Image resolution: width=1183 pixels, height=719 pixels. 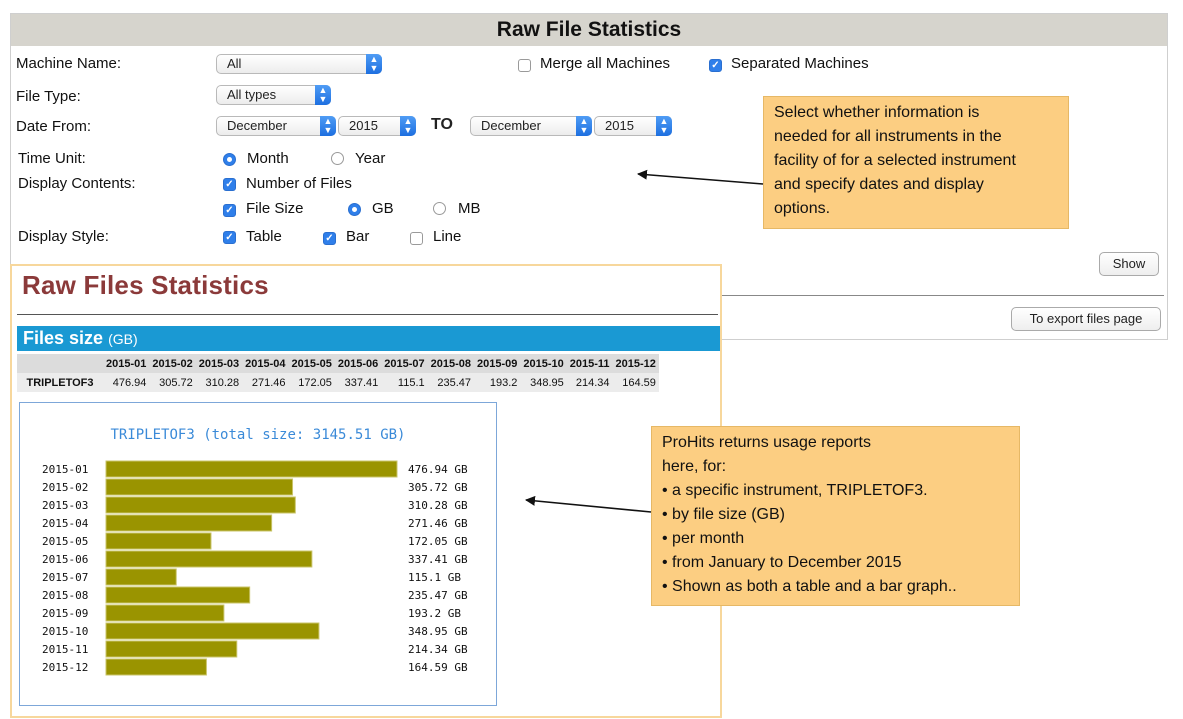 I want to click on arrow-to-form, so click(x=700, y=177).